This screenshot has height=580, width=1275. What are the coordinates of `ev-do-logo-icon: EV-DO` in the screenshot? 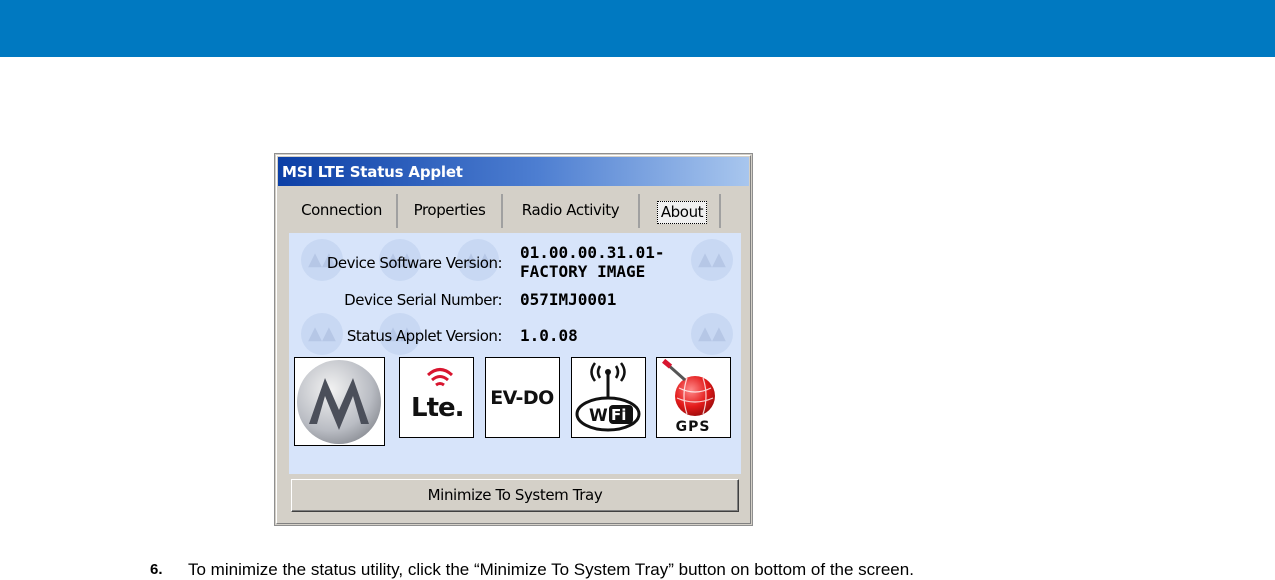 It's located at (522, 397).